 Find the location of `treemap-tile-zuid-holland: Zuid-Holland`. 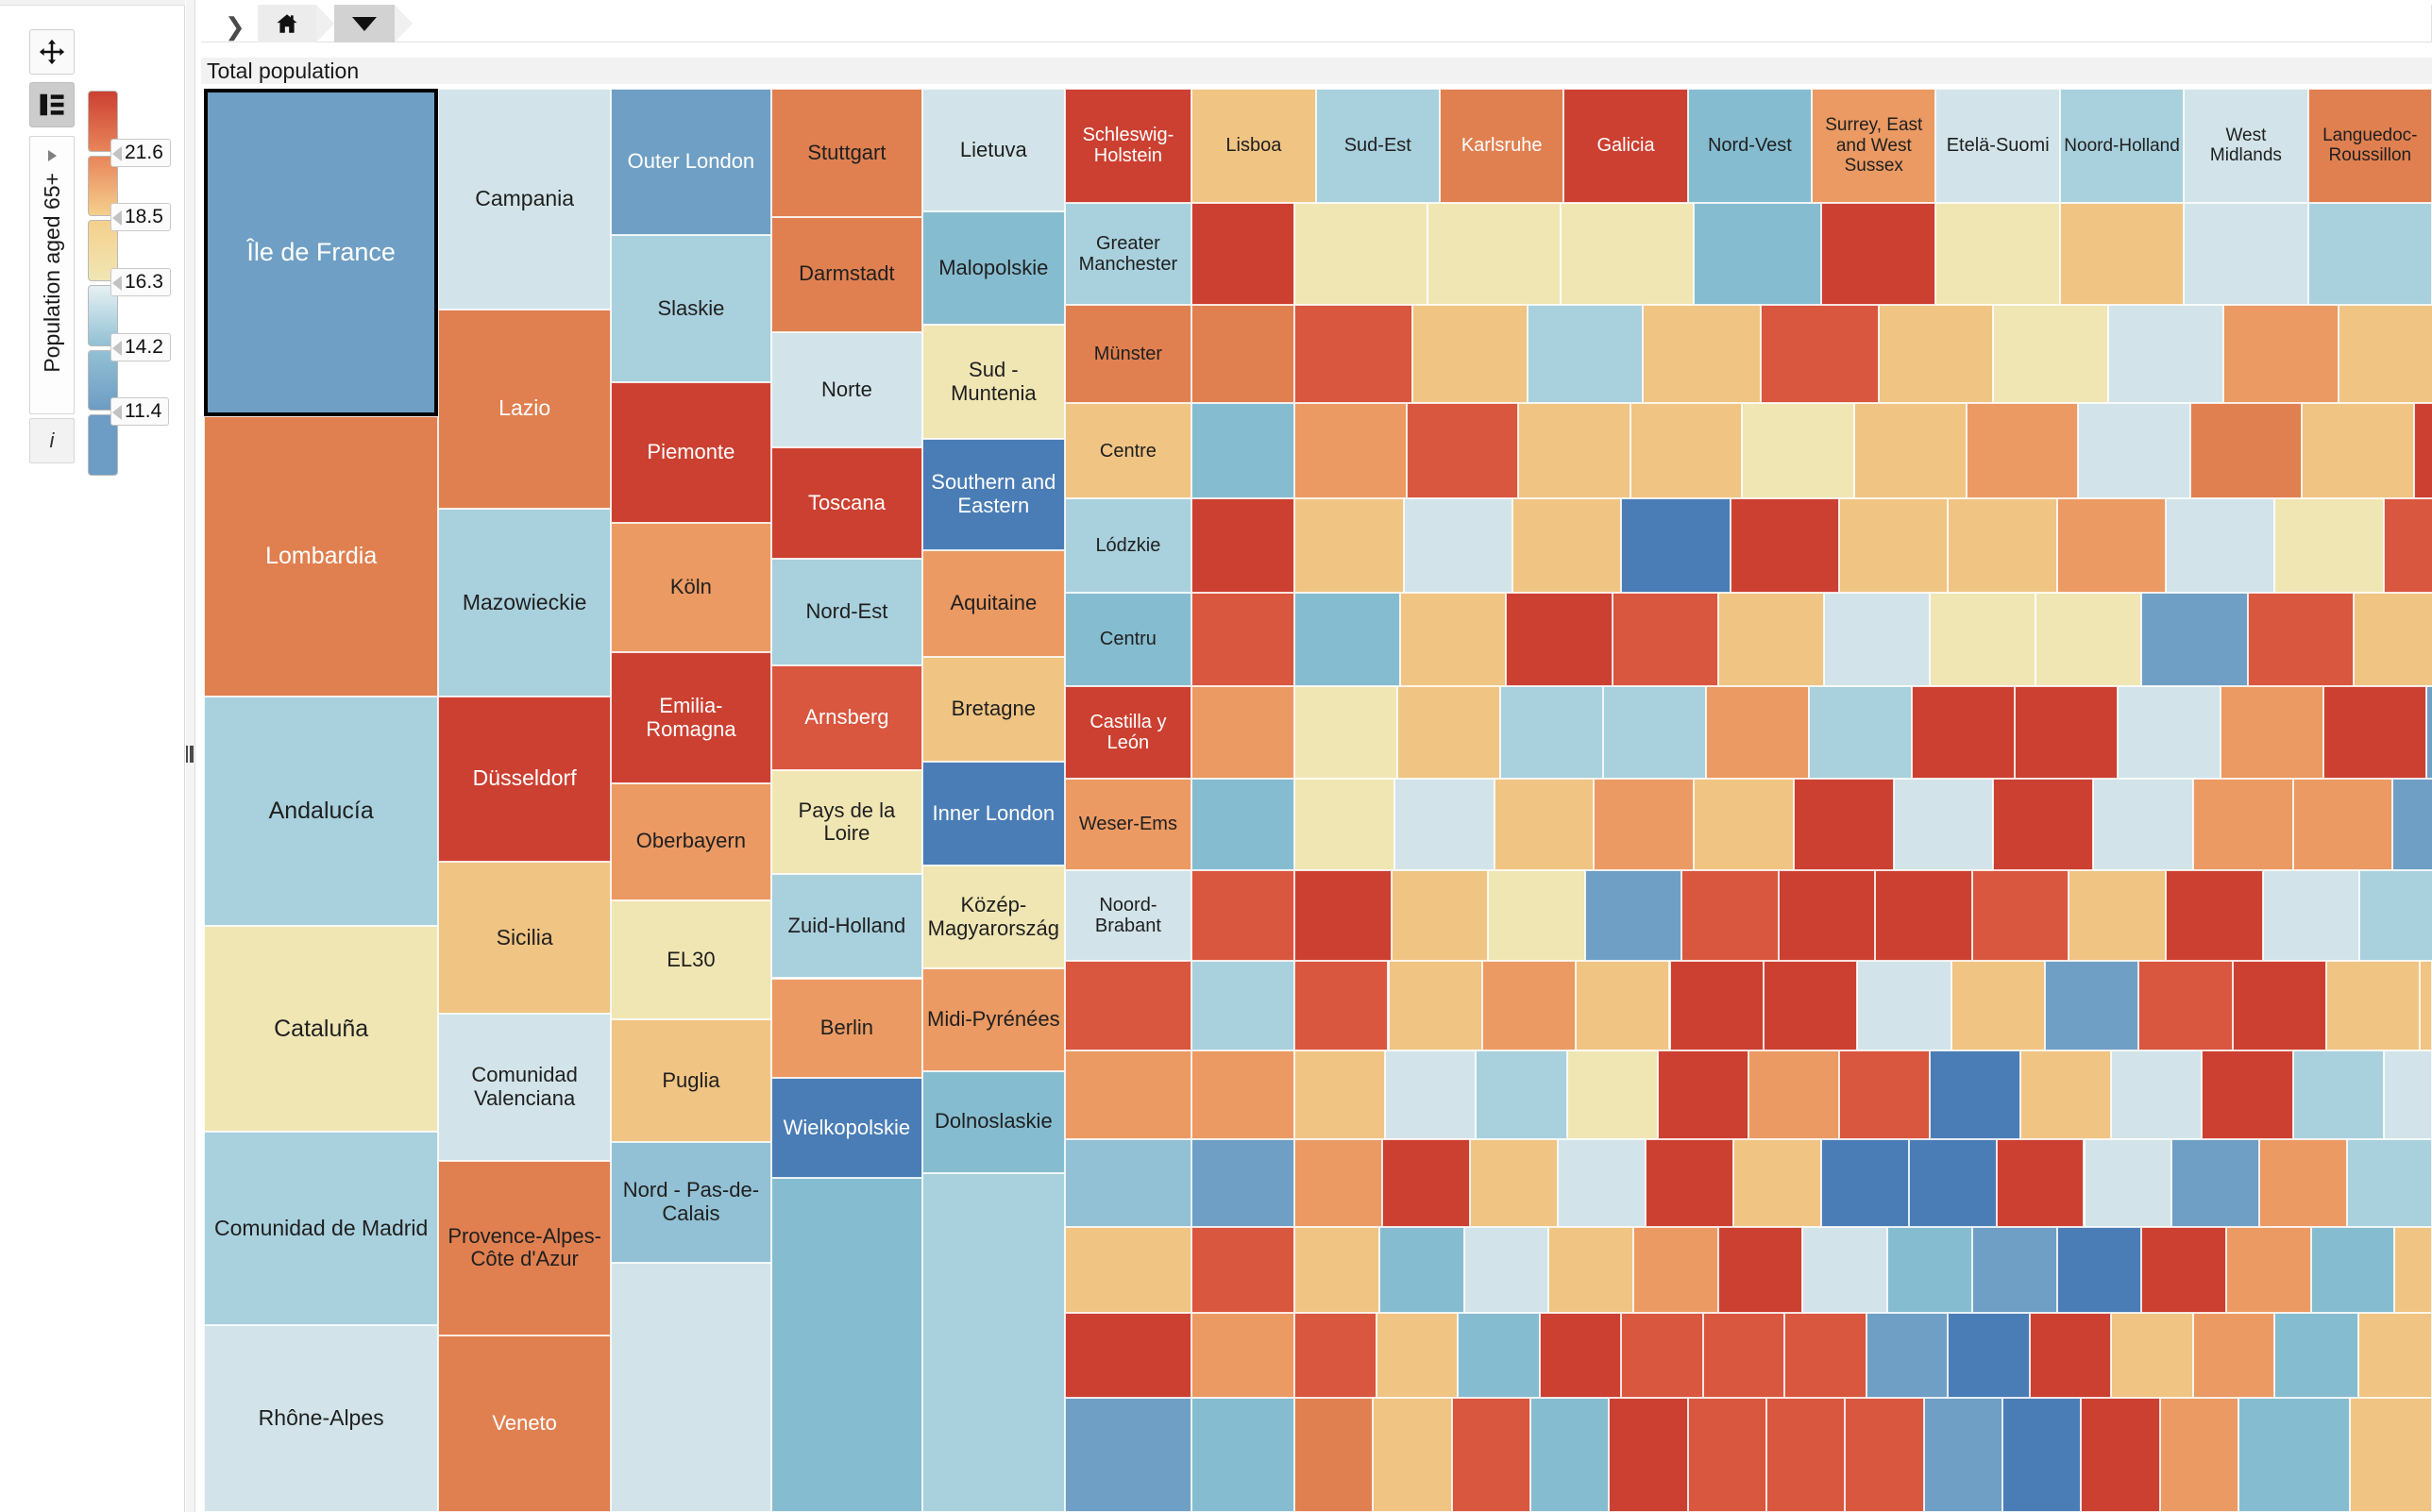

treemap-tile-zuid-holland: Zuid-Holland is located at coordinates (846, 926).